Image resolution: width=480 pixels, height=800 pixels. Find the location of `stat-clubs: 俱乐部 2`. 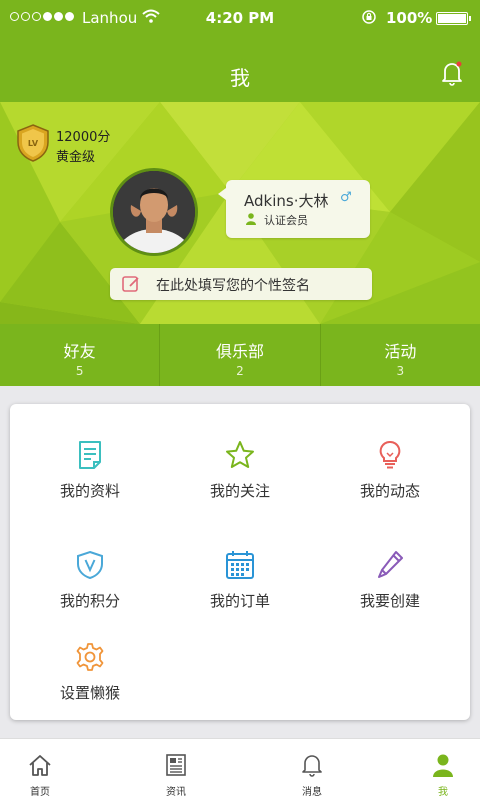

stat-clubs: 俱乐部 2 is located at coordinates (239, 355).